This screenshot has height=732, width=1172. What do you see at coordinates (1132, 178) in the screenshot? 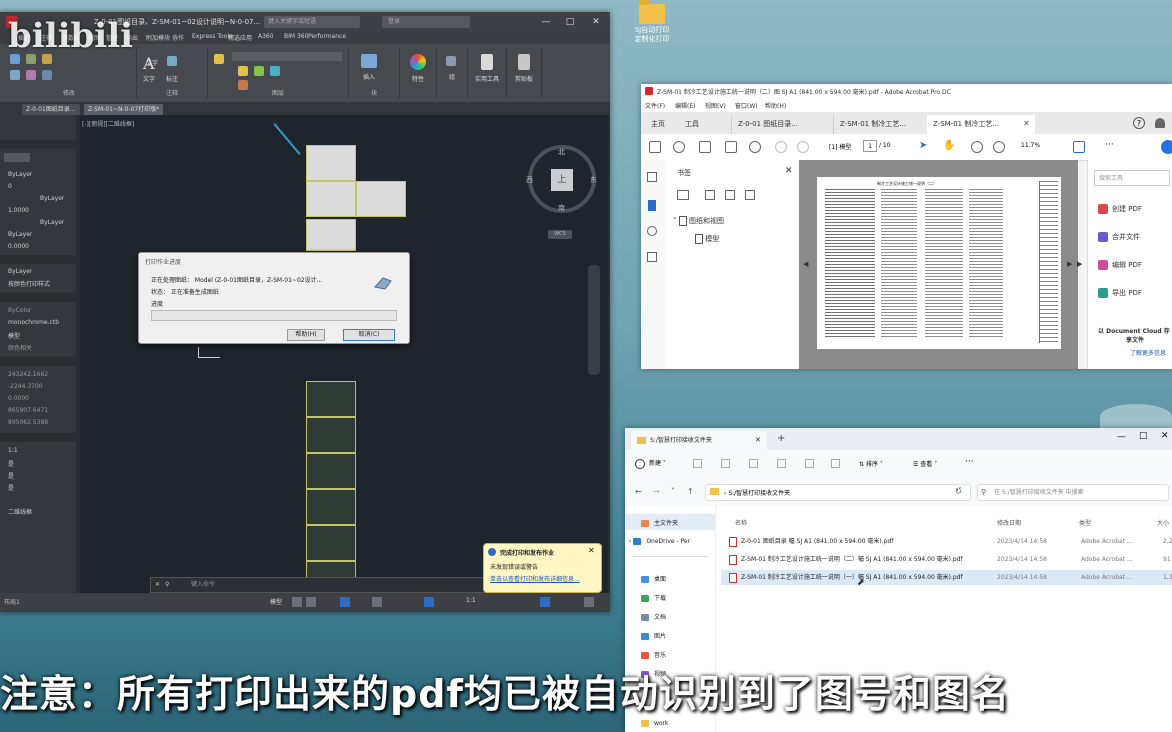
I see `search-tools-input: 搜索工具` at bounding box center [1132, 178].